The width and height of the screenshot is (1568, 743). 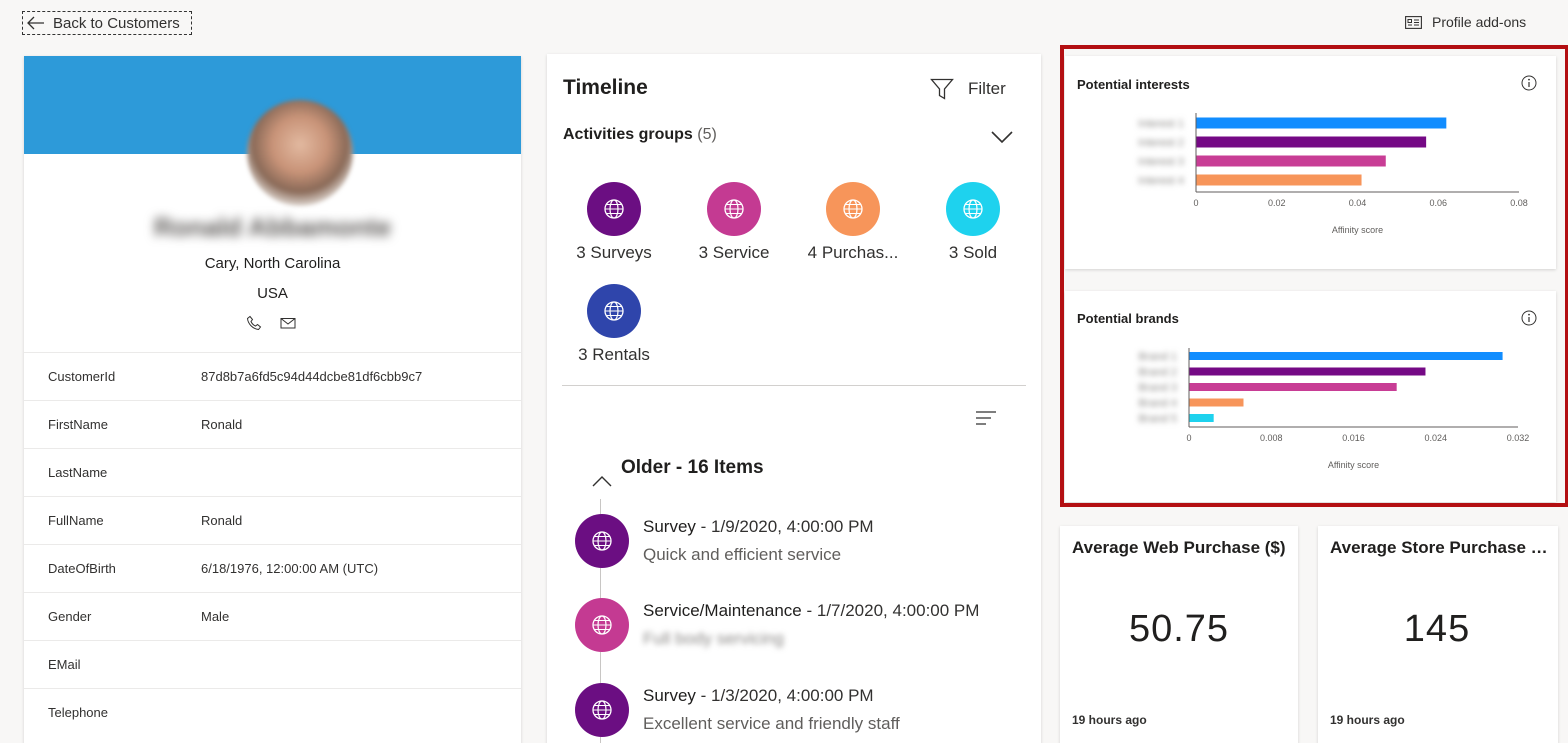 I want to click on filter-button: Filter, so click(x=968, y=89).